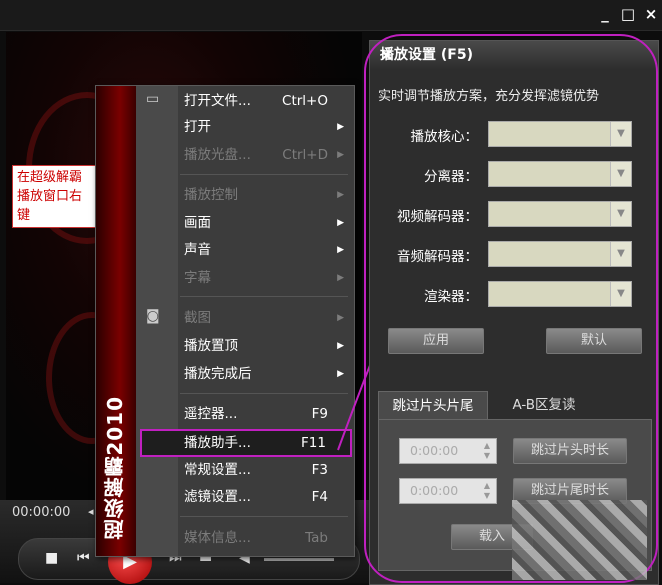 This screenshot has height=585, width=662. What do you see at coordinates (265, 318) in the screenshot?
I see `menu-item-screenshot: 截图 ▶` at bounding box center [265, 318].